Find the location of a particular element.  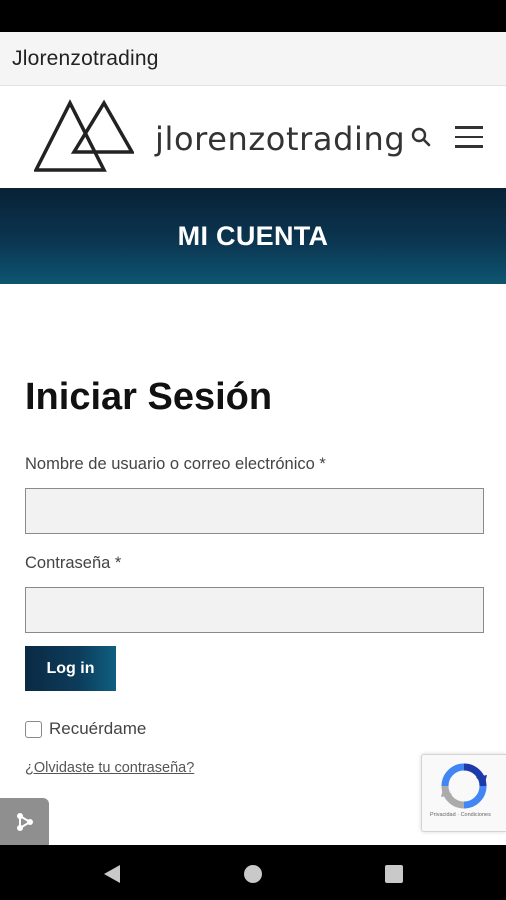

search-button is located at coordinates (422, 138).